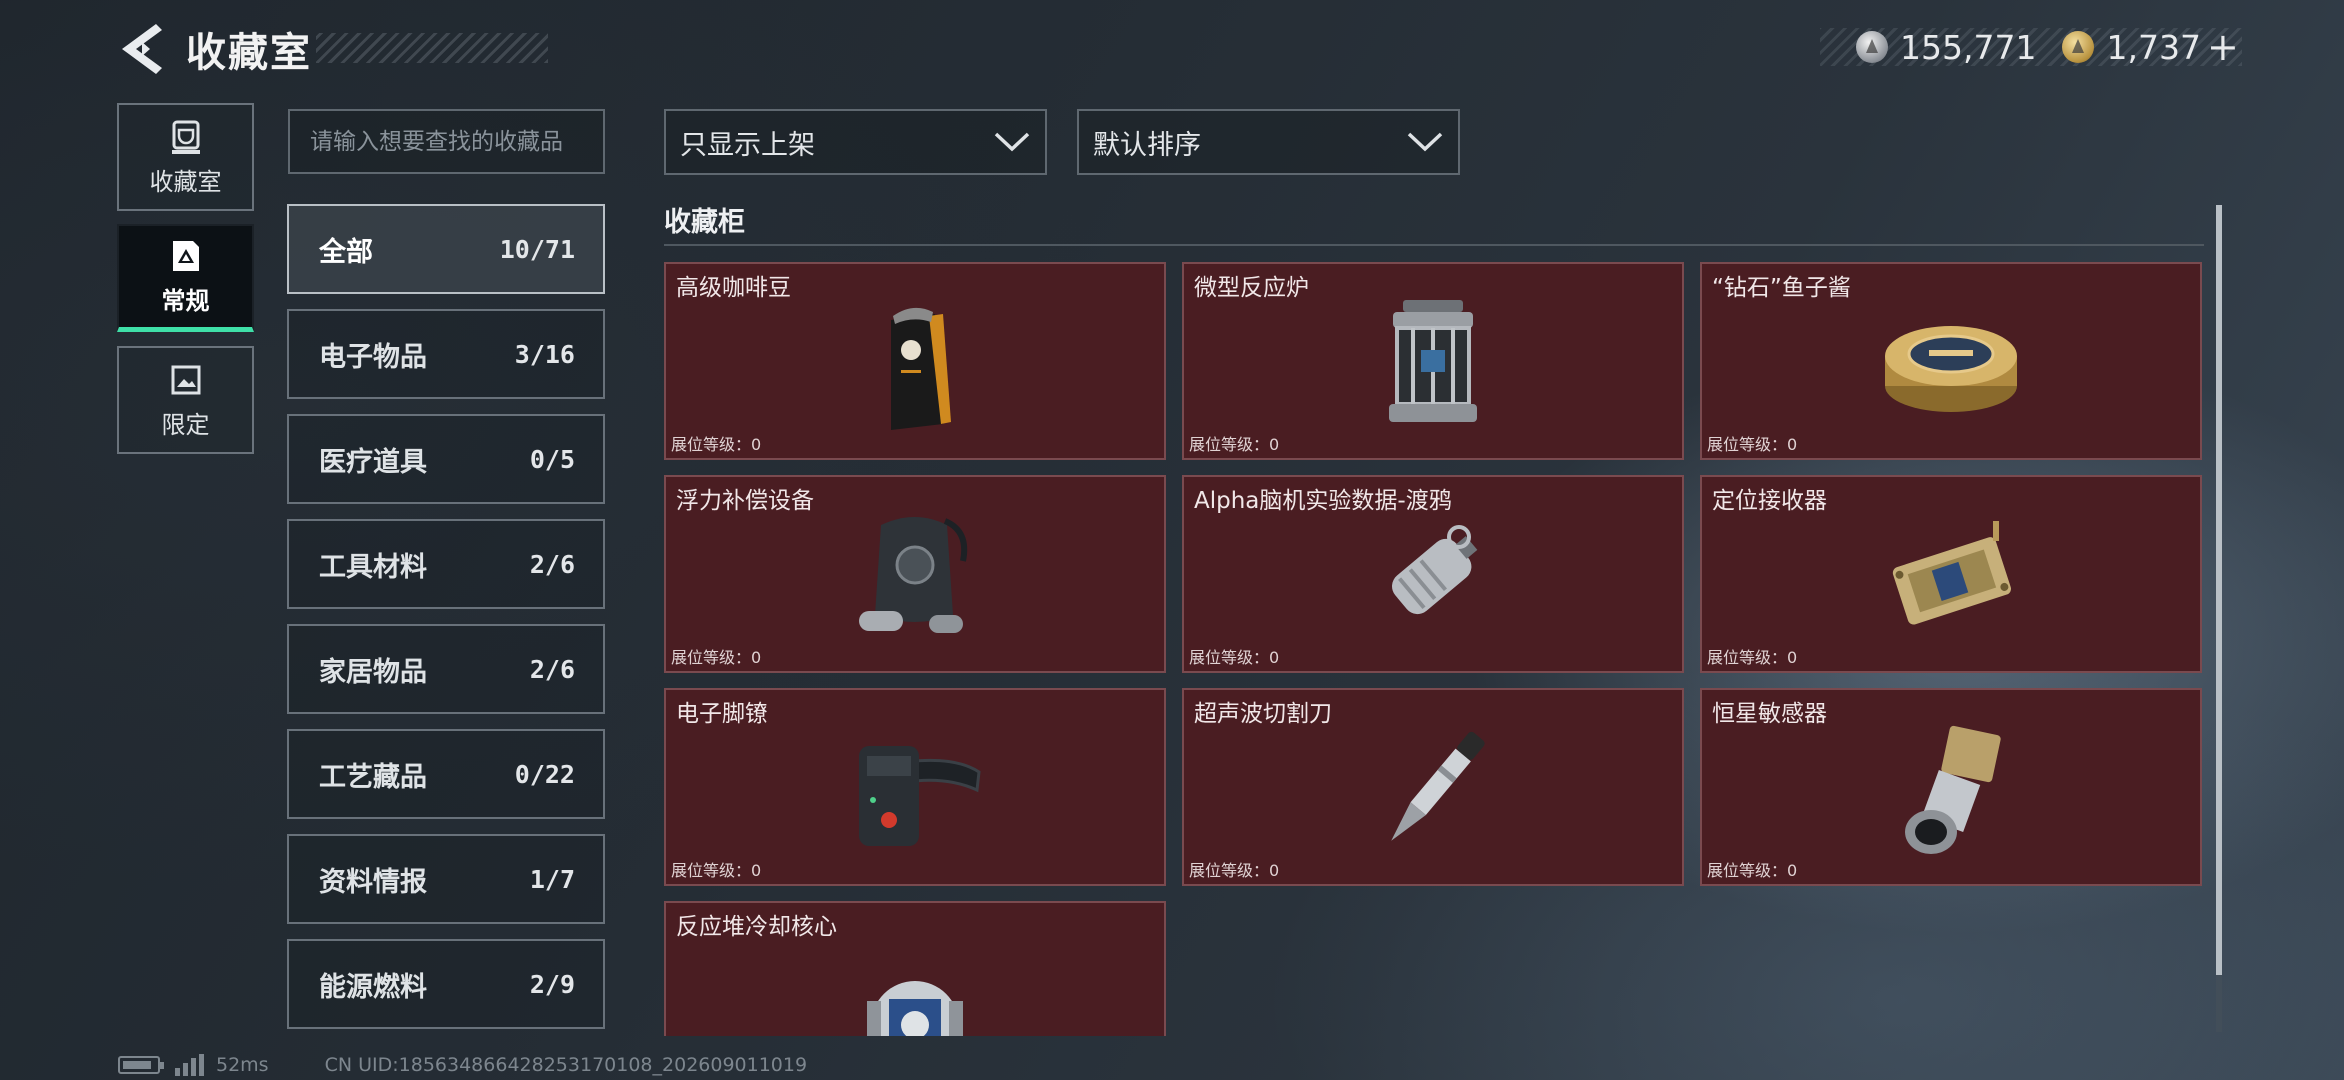  Describe the element at coordinates (1251, 288) in the screenshot. I see `card-name: 微型反应炉` at that location.